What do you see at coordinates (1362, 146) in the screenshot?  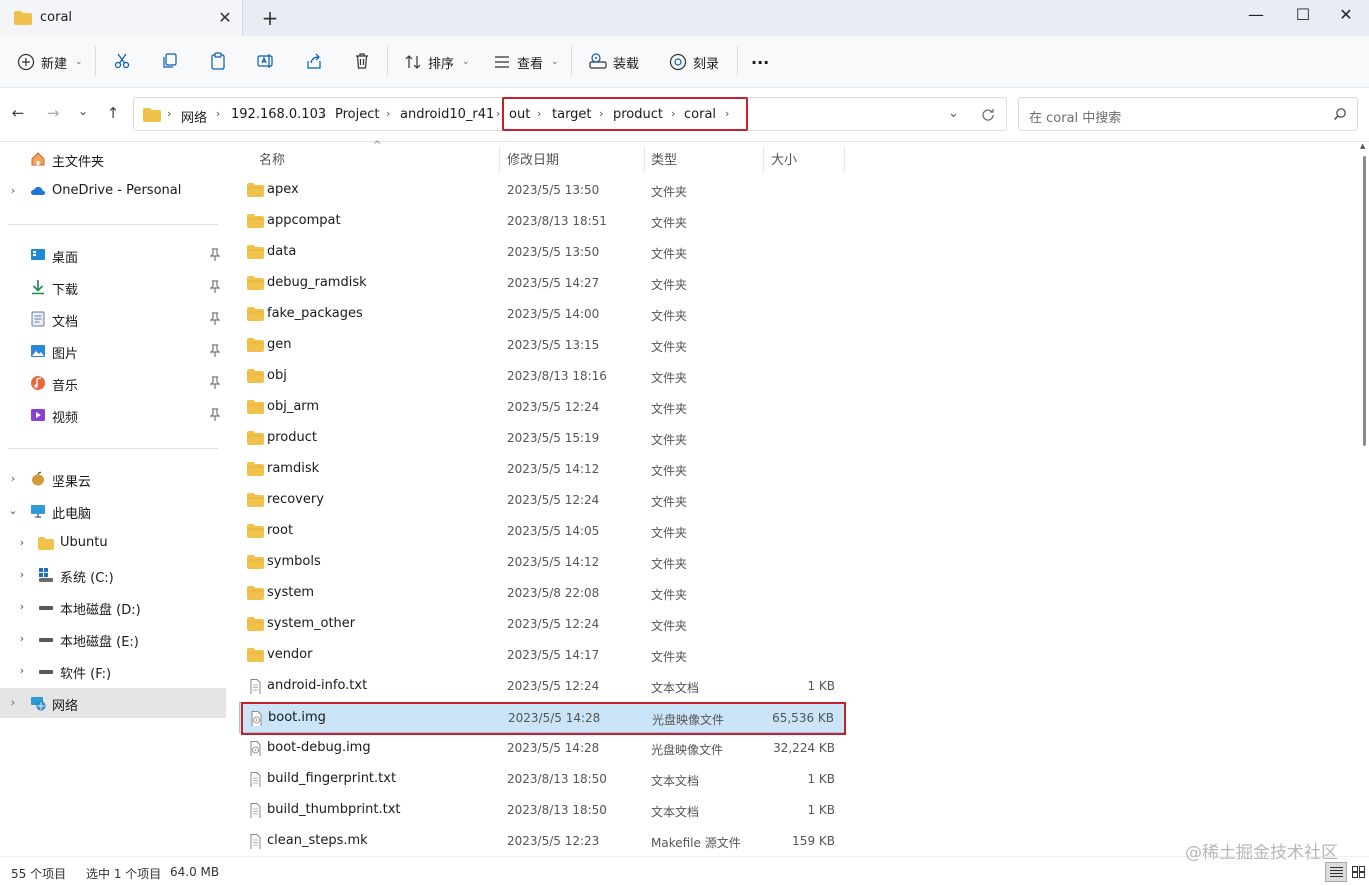 I see `scroll-up-arrow-icon: ▲` at bounding box center [1362, 146].